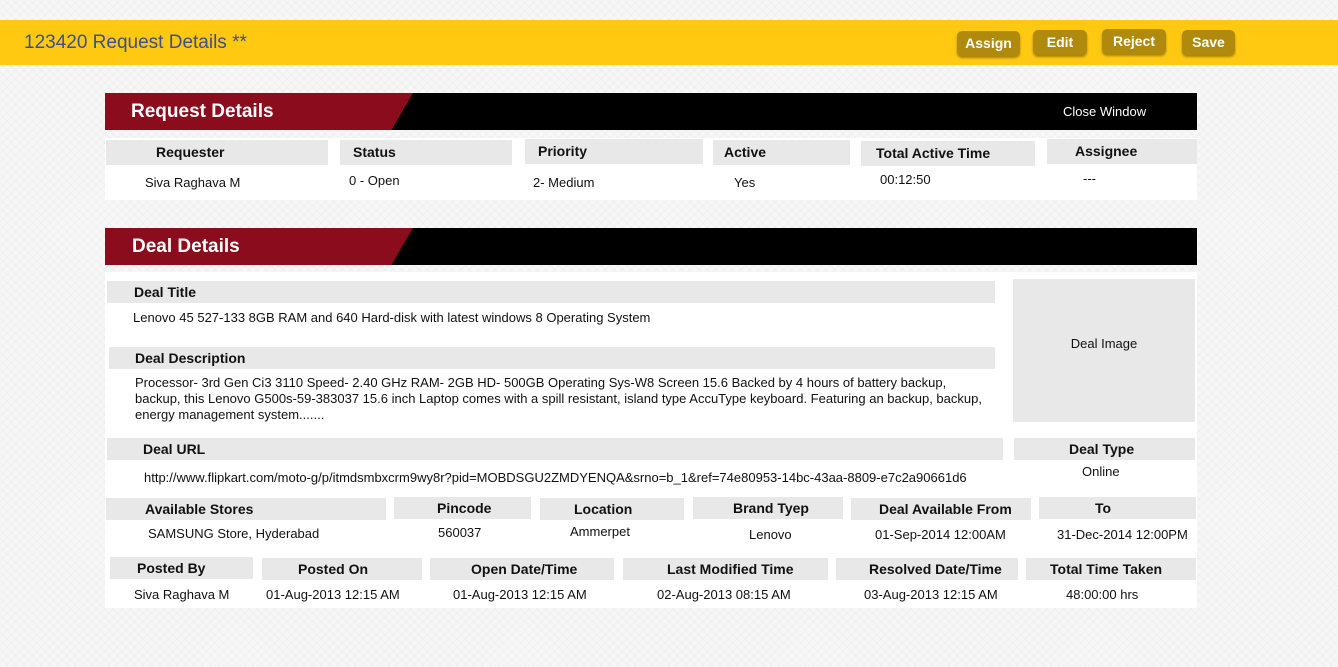 This screenshot has height=667, width=1338. I want to click on requester-label: Requester, so click(217, 152).